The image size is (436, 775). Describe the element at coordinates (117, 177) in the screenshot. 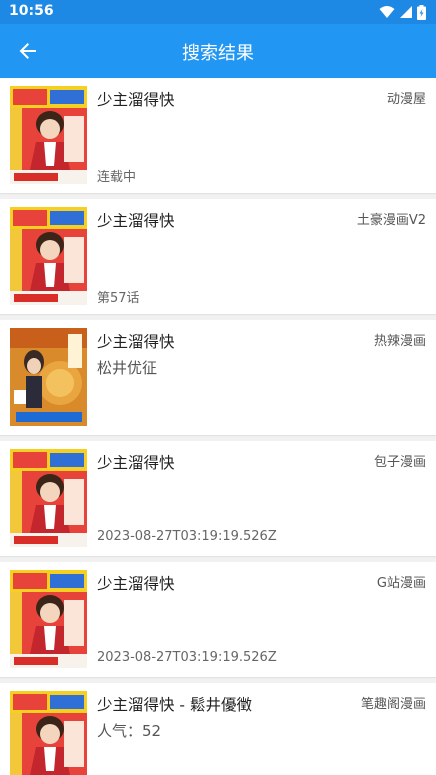

I see `update-label: 连载中` at that location.